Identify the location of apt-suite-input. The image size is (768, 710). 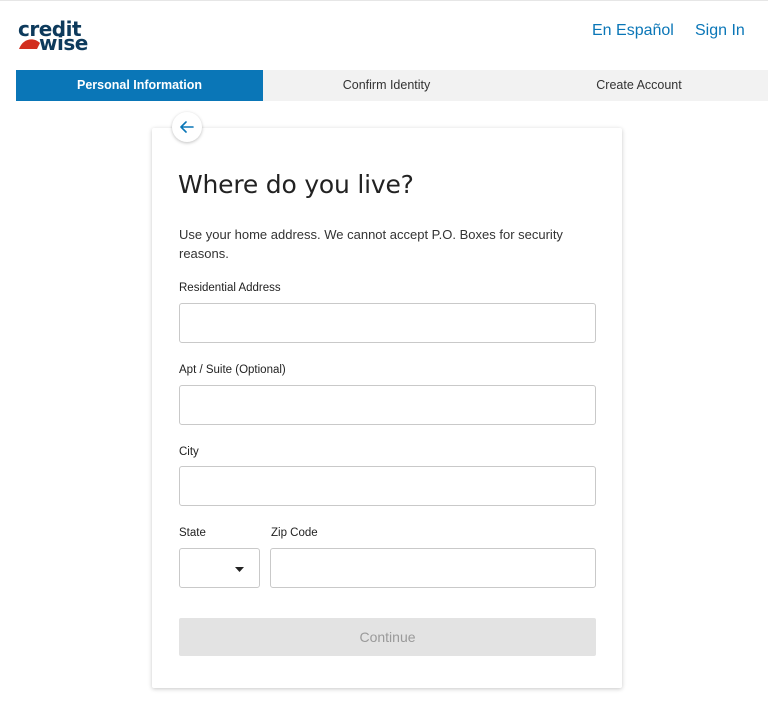
(387, 405).